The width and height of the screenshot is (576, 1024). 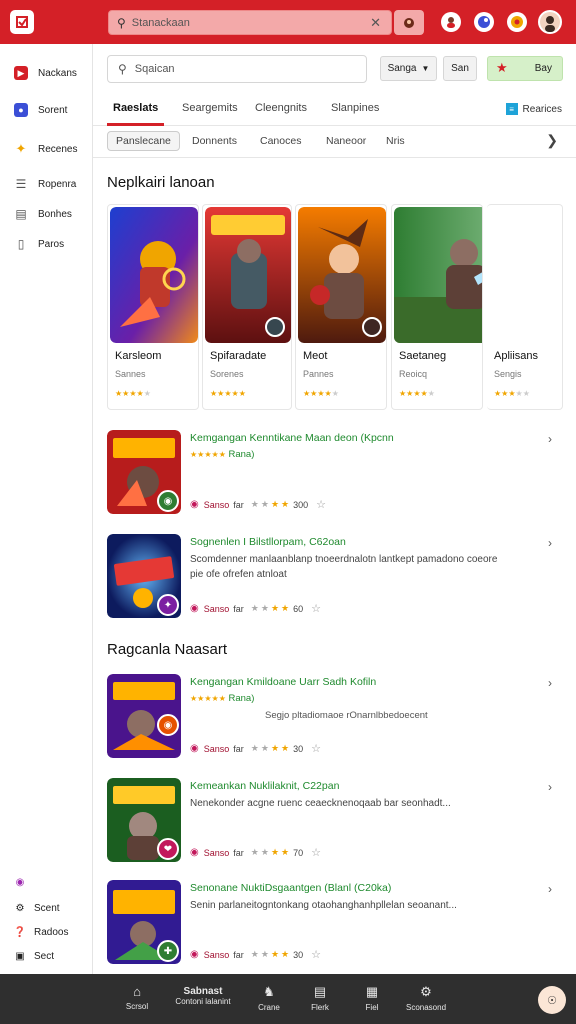 I want to click on app-card: Spifaradate Sorenes ★★★★★, so click(x=247, y=307).